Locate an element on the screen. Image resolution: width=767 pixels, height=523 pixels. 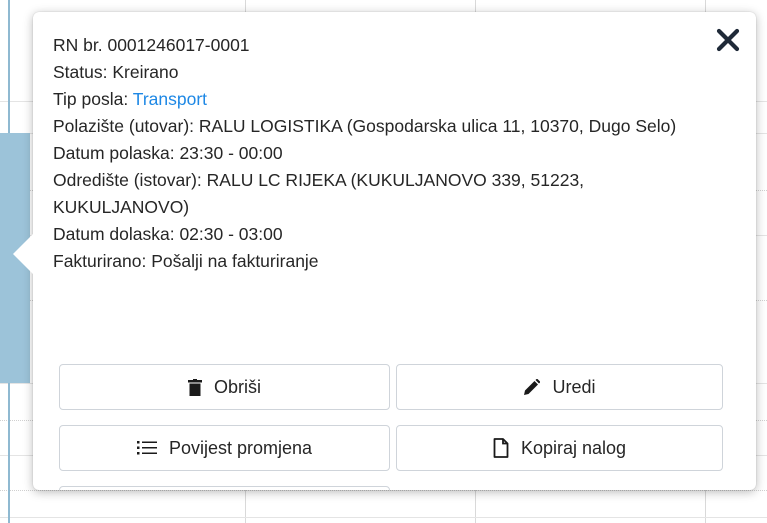
edit-button: Uredi is located at coordinates (559, 387).